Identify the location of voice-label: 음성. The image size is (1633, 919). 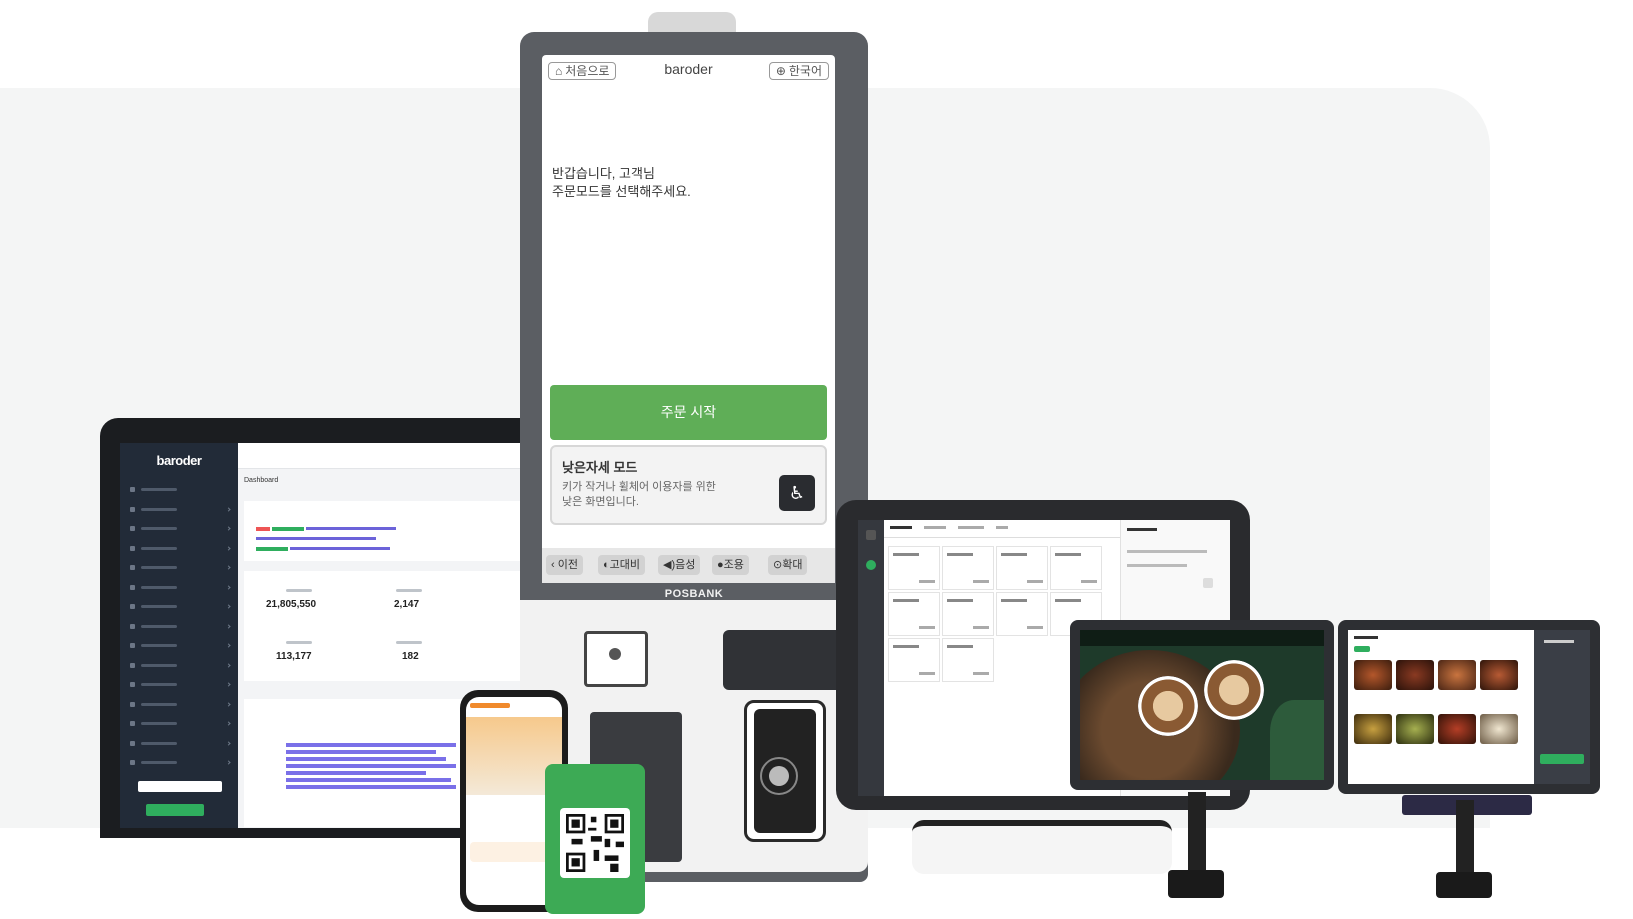
(685, 565).